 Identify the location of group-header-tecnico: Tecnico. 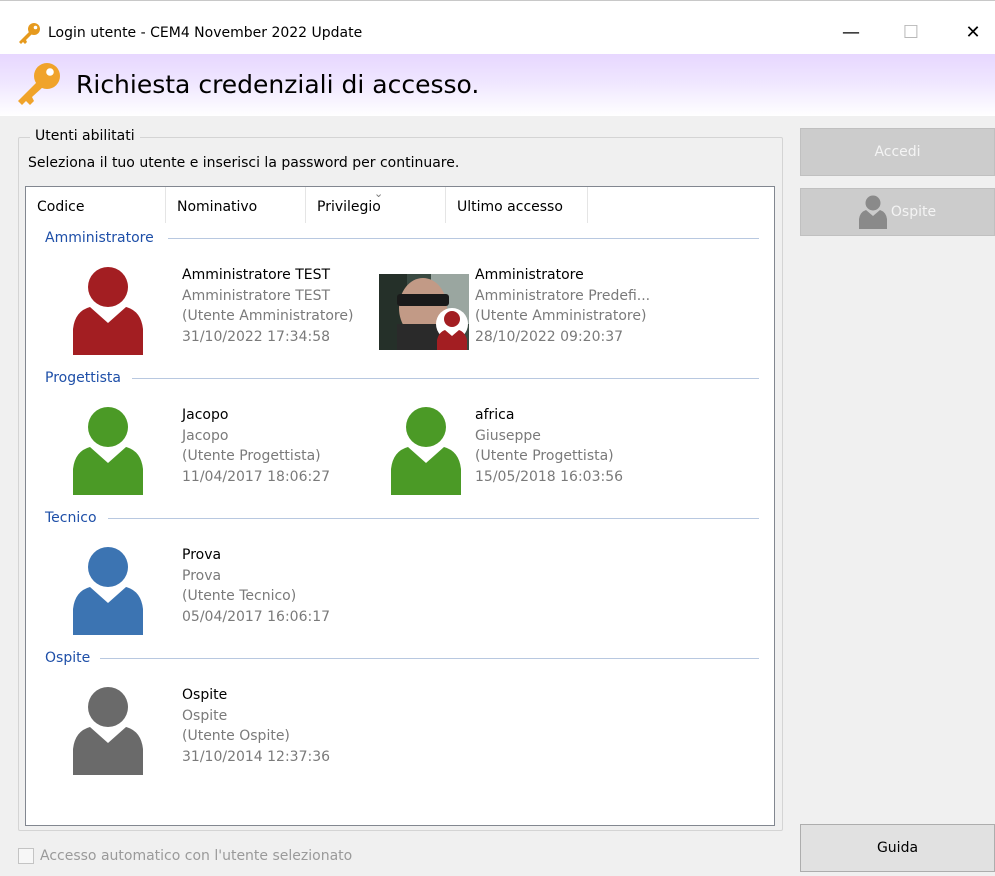
(71, 518).